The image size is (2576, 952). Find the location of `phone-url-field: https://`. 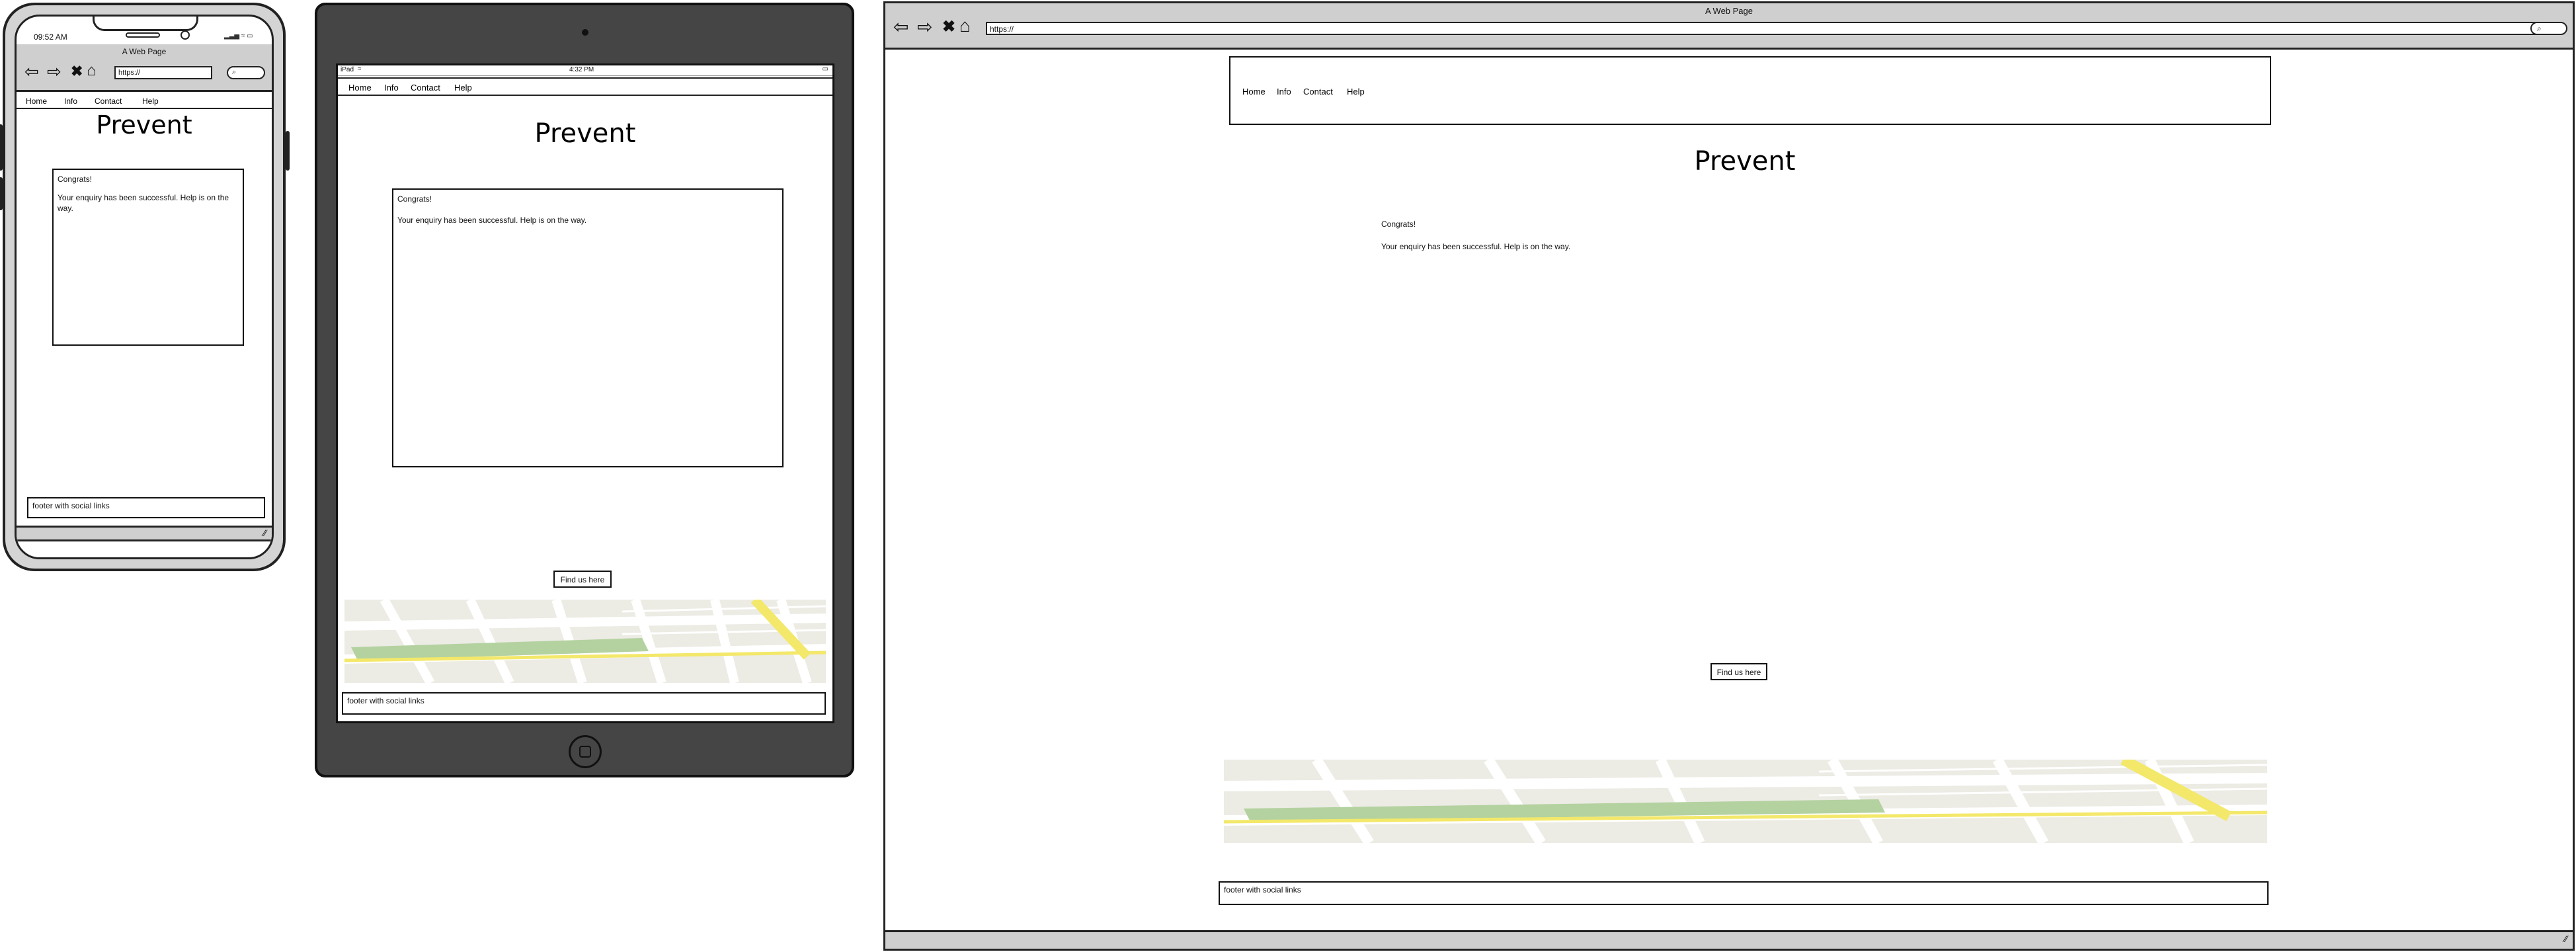

phone-url-field: https:// is located at coordinates (163, 72).